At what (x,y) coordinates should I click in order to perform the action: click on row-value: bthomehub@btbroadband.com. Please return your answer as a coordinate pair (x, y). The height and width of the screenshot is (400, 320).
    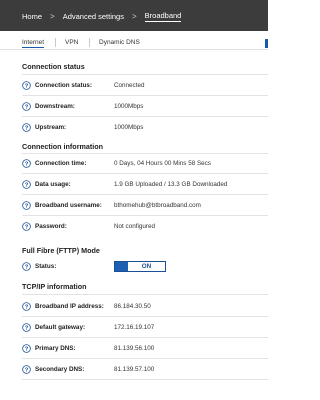
    Looking at the image, I should click on (157, 205).